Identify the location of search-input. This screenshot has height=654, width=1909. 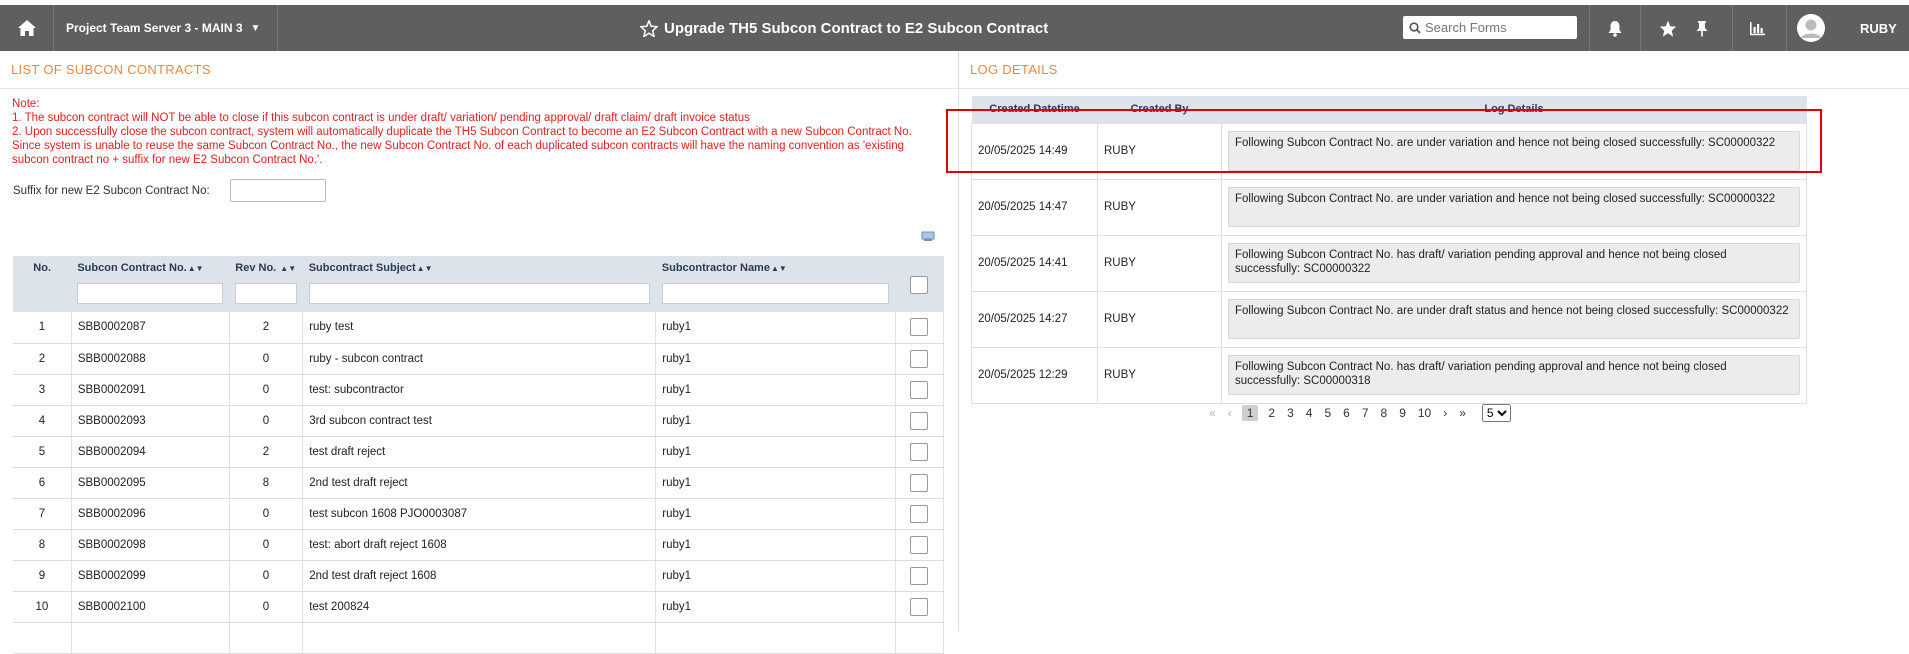
(1495, 27).